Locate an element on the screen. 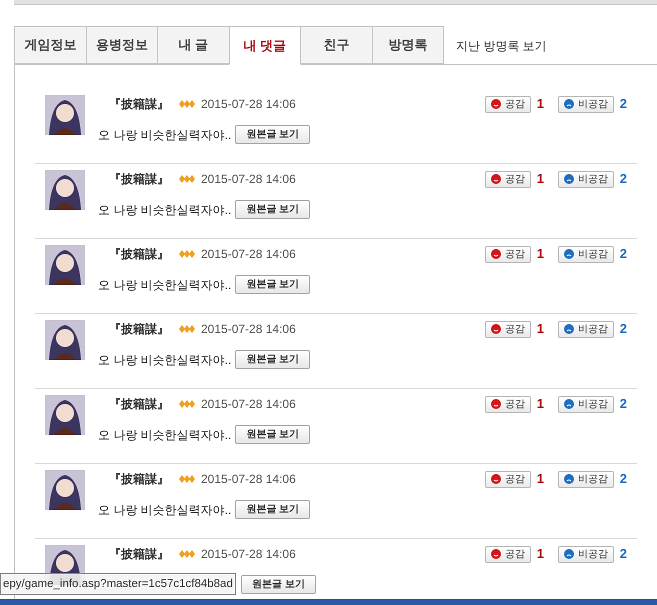  tab: 내 댓글 is located at coordinates (264, 45).